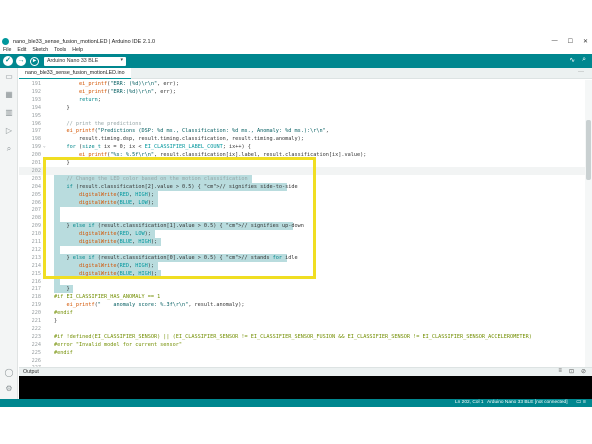 This screenshot has height=444, width=592. What do you see at coordinates (36, 305) in the screenshot?
I see `line-number: 219` at bounding box center [36, 305].